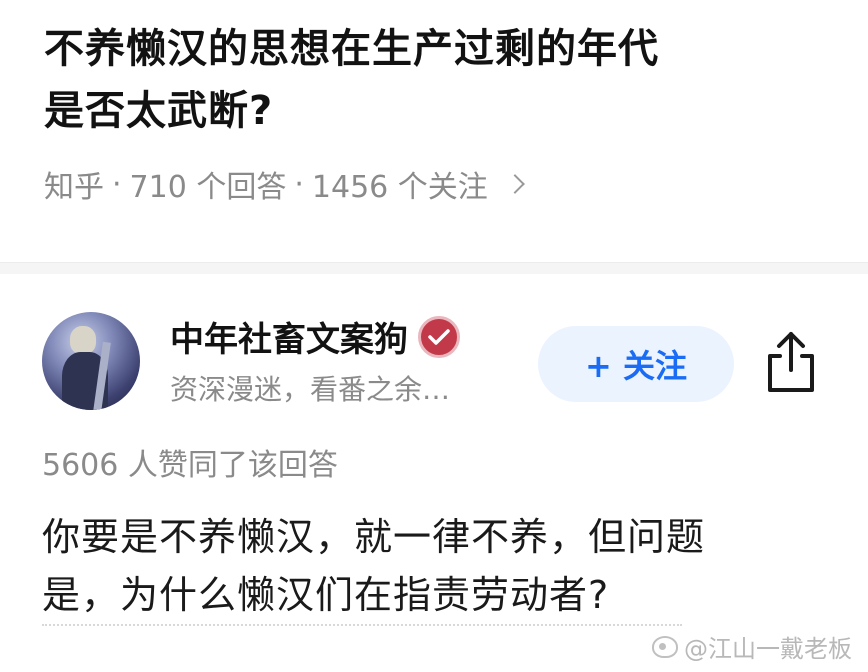 This screenshot has width=868, height=672. I want to click on question-meta: 知乎 · 710 个回答 · 1456 个关注, so click(444, 184).